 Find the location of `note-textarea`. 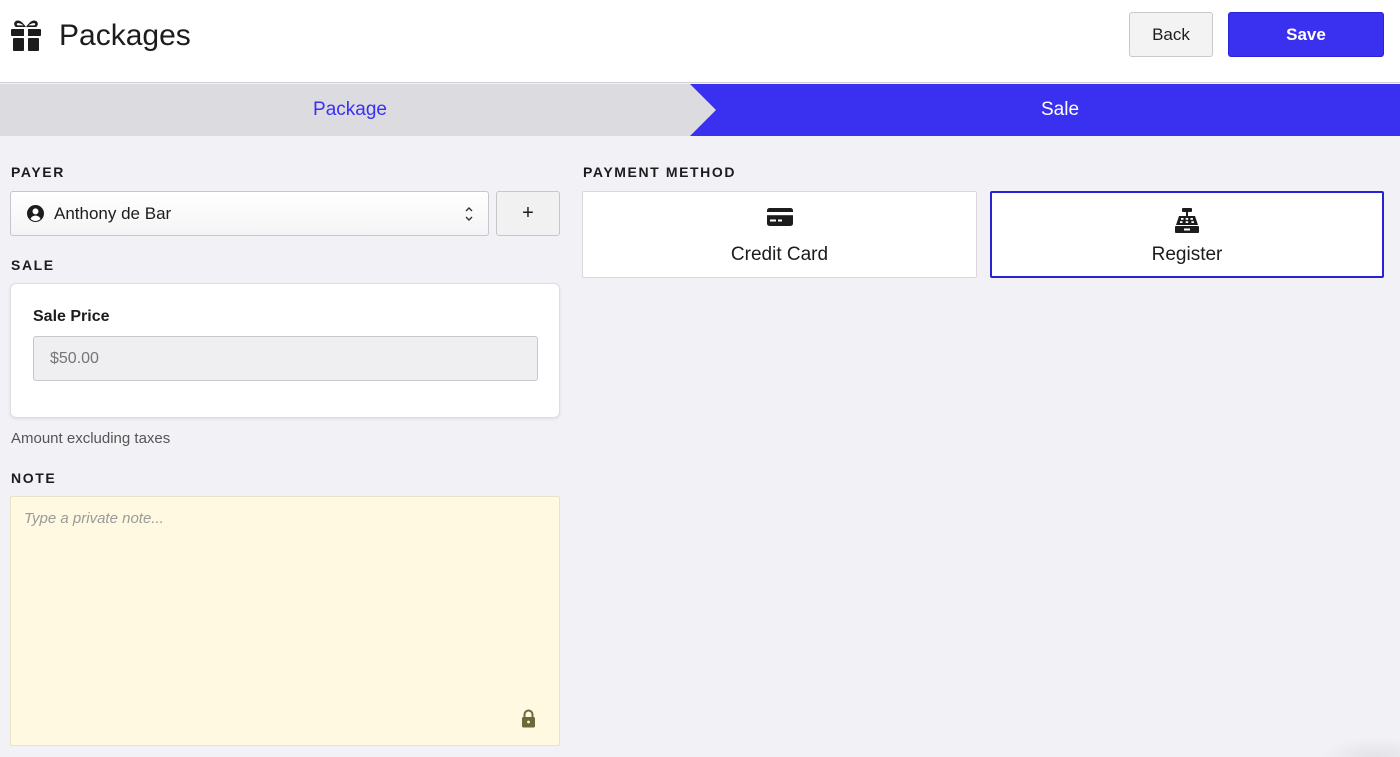

note-textarea is located at coordinates (285, 621).